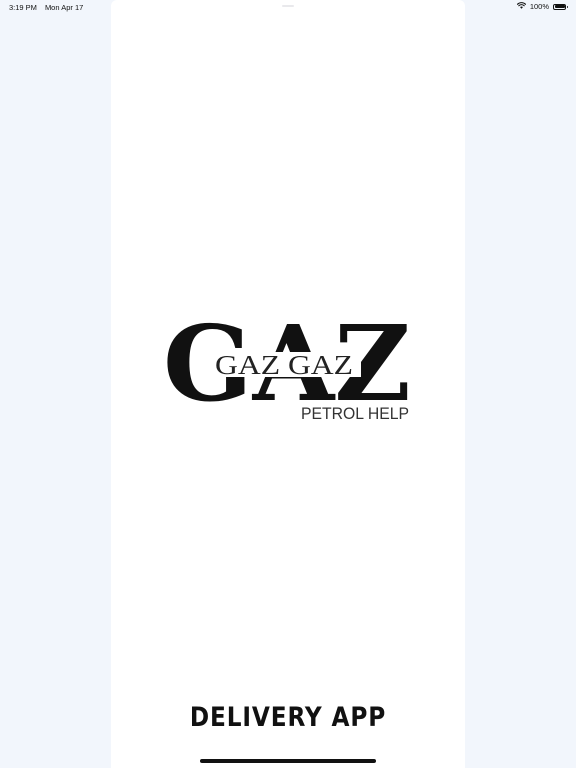 This screenshot has height=768, width=576. Describe the element at coordinates (288, 6) in the screenshot. I see `multitasking-handle` at that location.